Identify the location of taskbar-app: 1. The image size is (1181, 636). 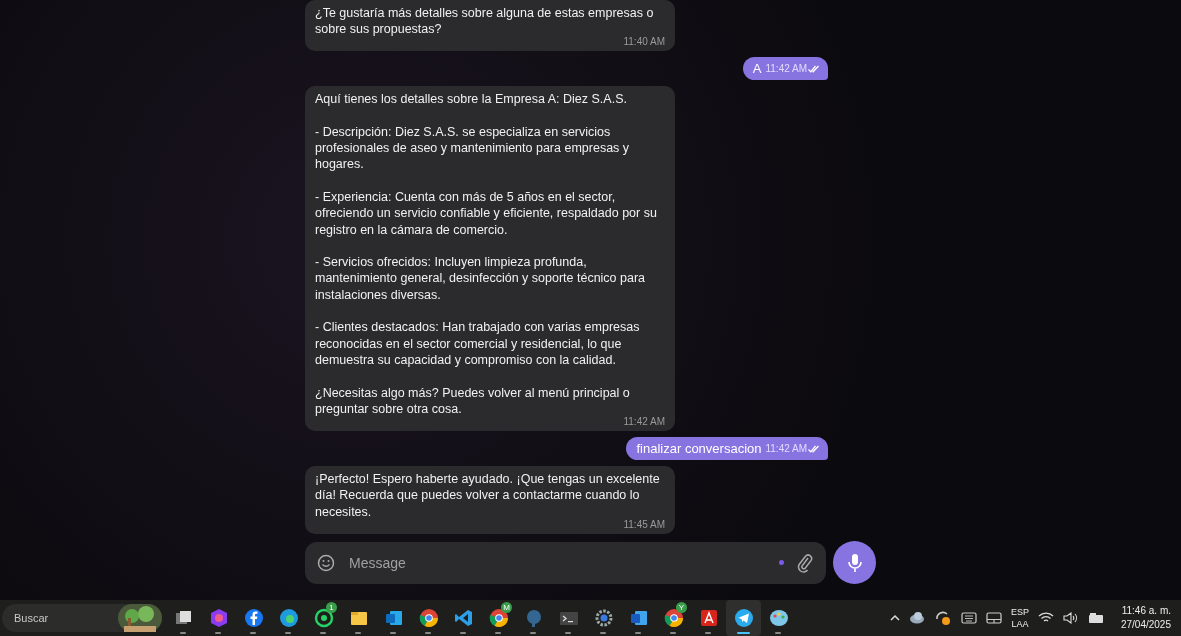
(323, 618).